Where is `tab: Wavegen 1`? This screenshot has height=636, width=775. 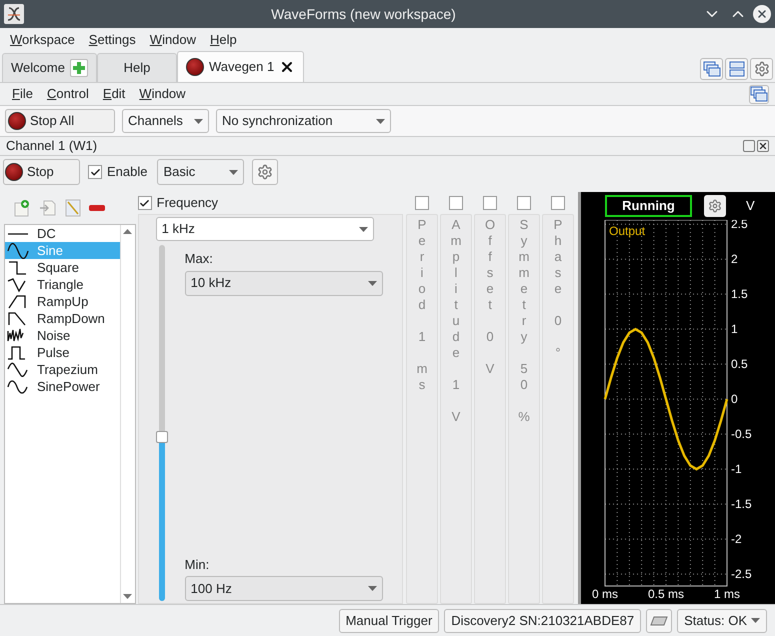 tab: Wavegen 1 is located at coordinates (240, 66).